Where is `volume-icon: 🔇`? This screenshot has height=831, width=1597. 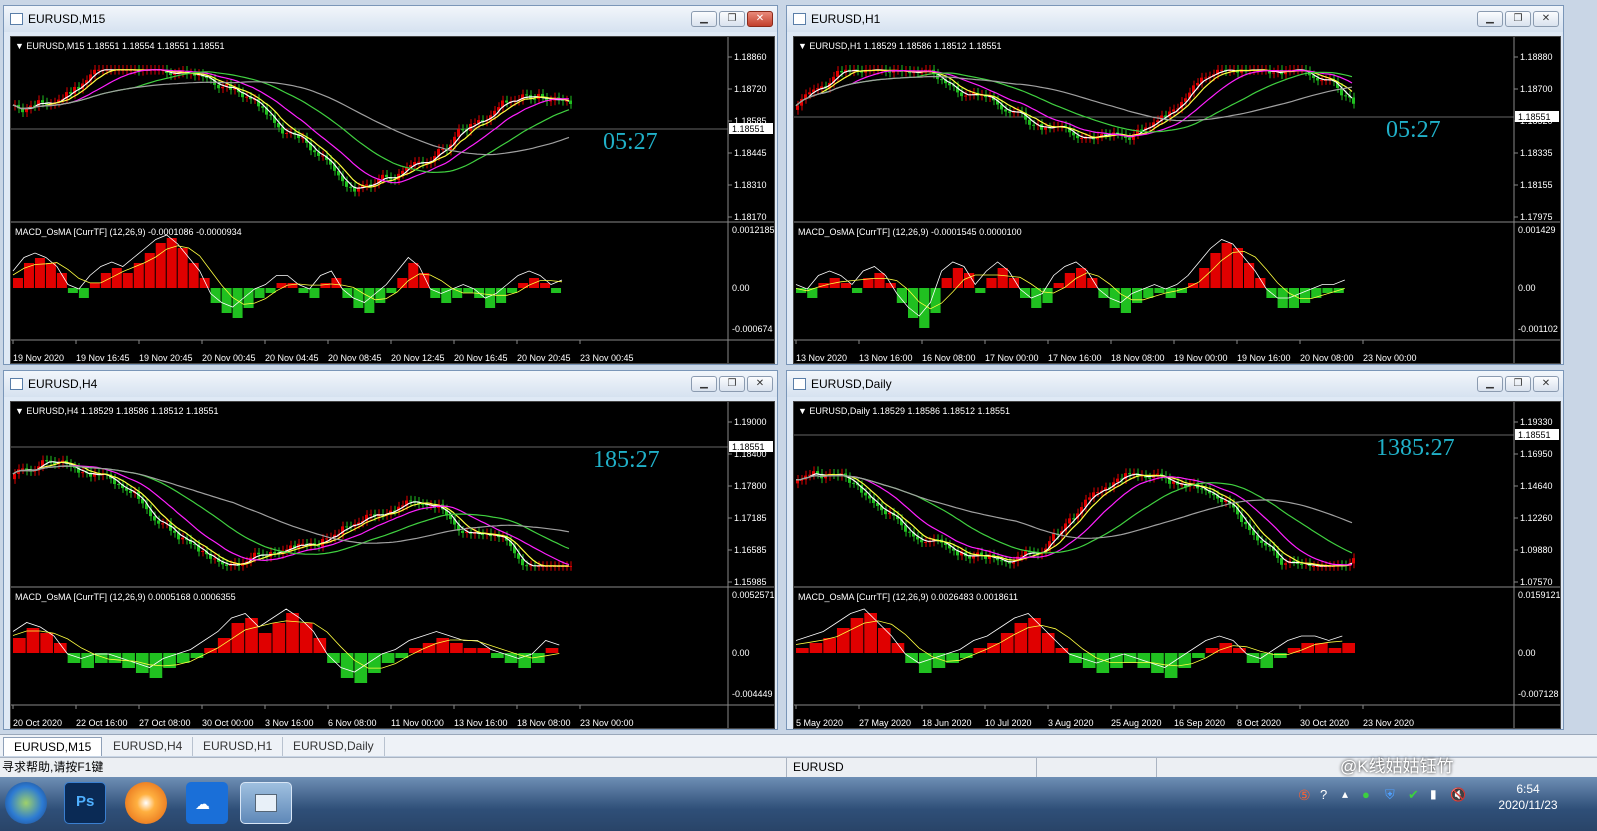 volume-icon: 🔇 is located at coordinates (1458, 795).